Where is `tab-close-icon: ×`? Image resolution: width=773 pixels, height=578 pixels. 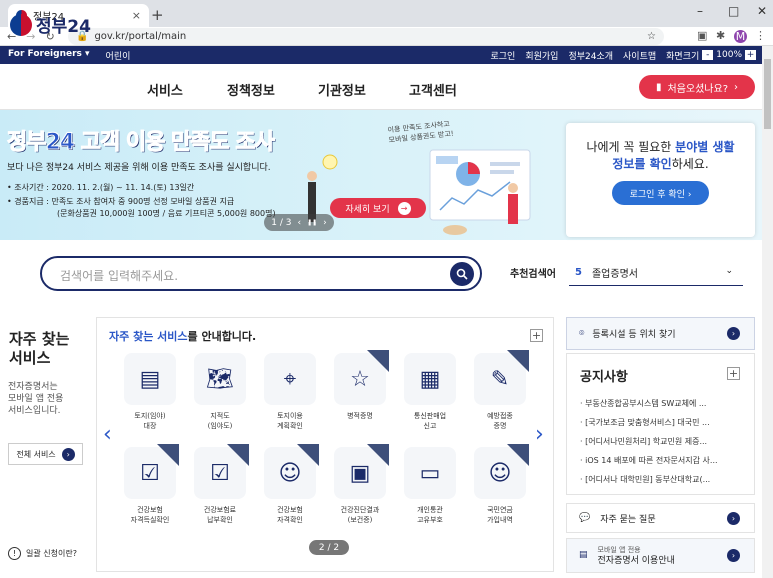
tab-close-icon: × is located at coordinates (136, 15).